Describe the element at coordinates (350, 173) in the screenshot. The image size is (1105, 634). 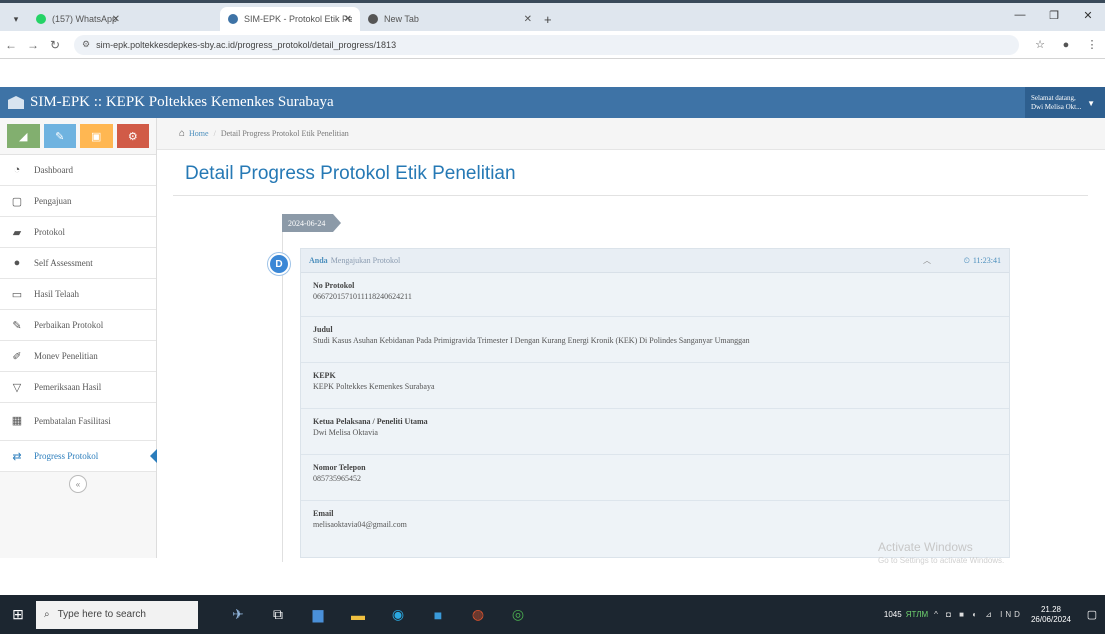
I see `page-title: Detail Progress Protokol Etik Penelitian` at that location.